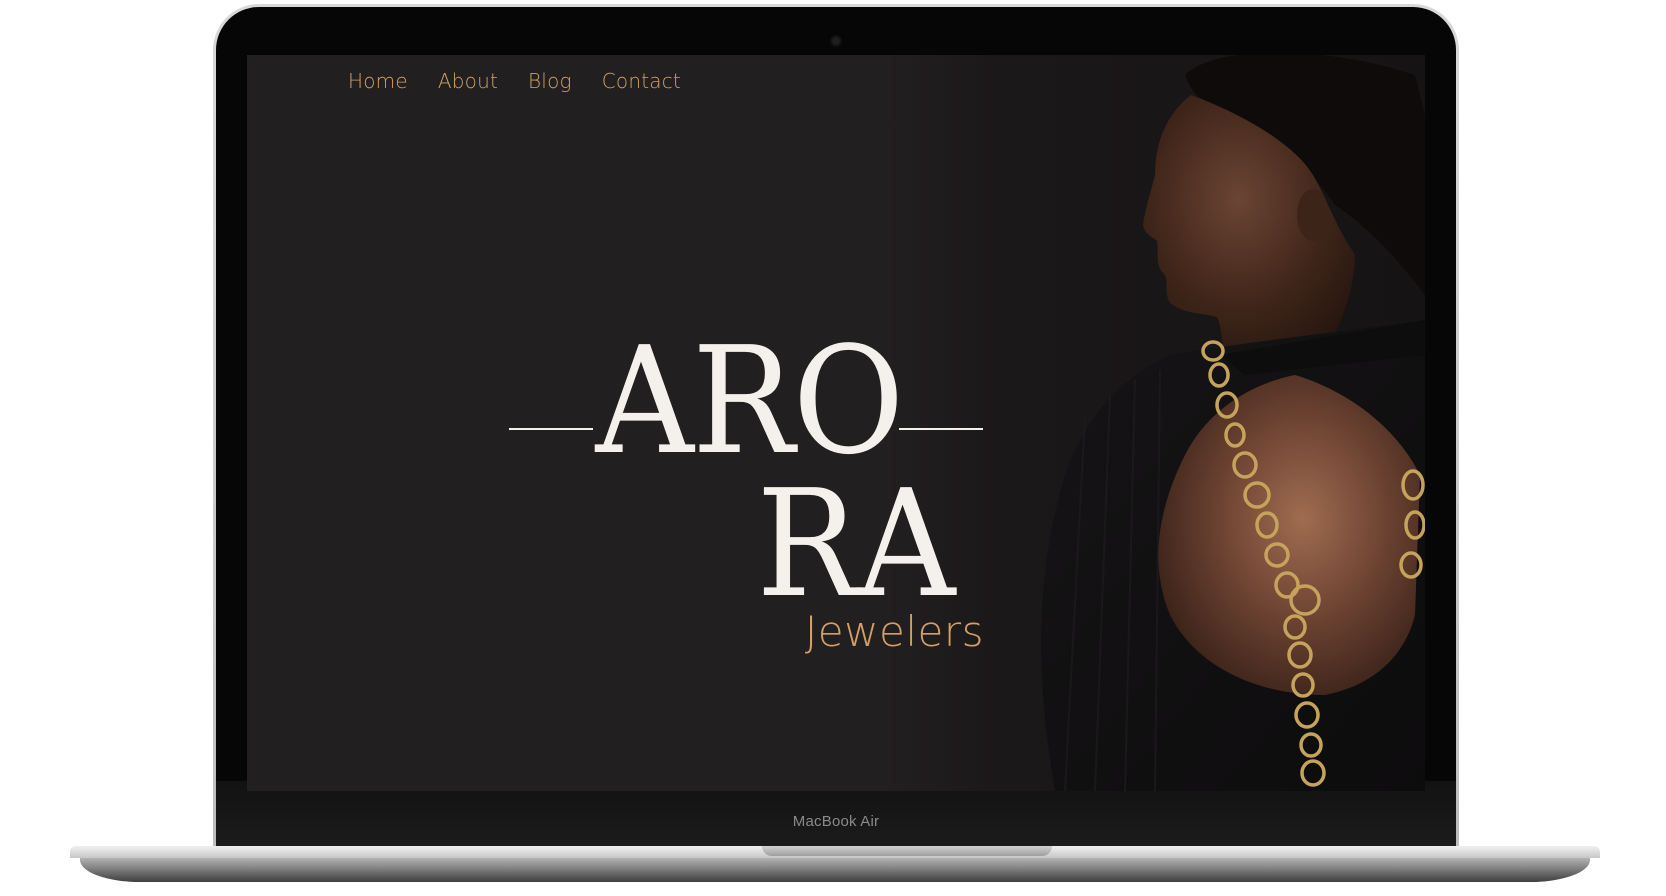  Describe the element at coordinates (551, 429) in the screenshot. I see `logo-dash-left` at that location.